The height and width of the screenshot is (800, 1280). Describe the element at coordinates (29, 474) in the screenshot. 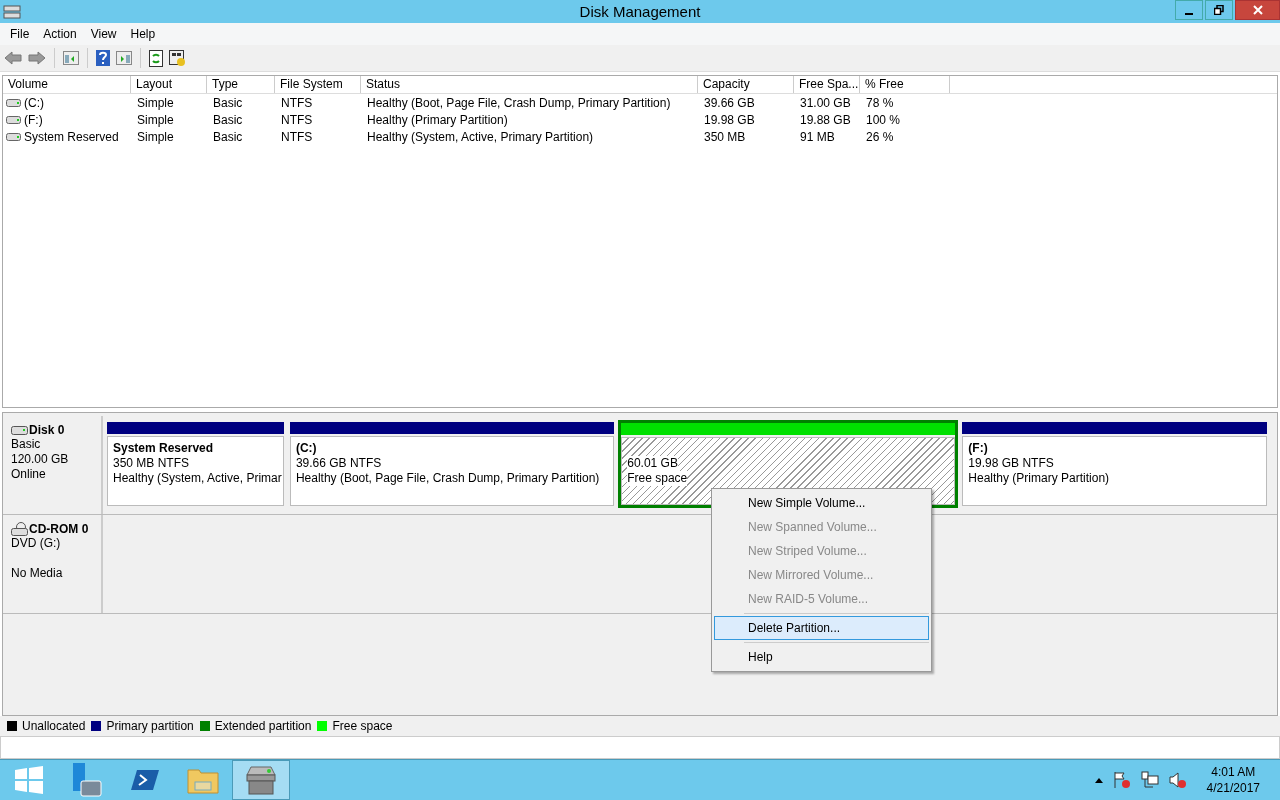

I see `disk-info: Online` at that location.